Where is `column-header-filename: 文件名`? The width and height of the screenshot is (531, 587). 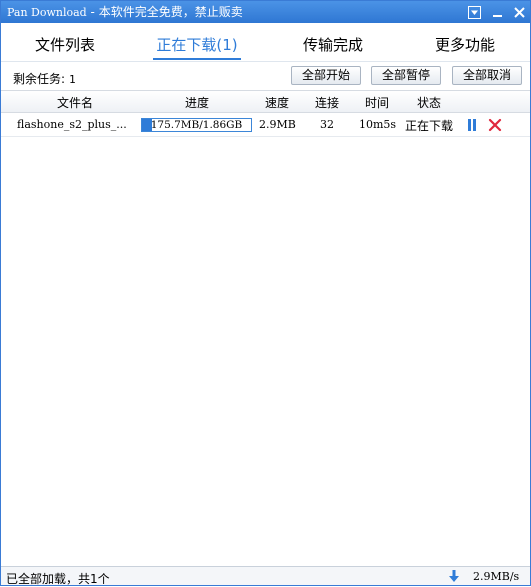
column-header-filename: 文件名 is located at coordinates (75, 102).